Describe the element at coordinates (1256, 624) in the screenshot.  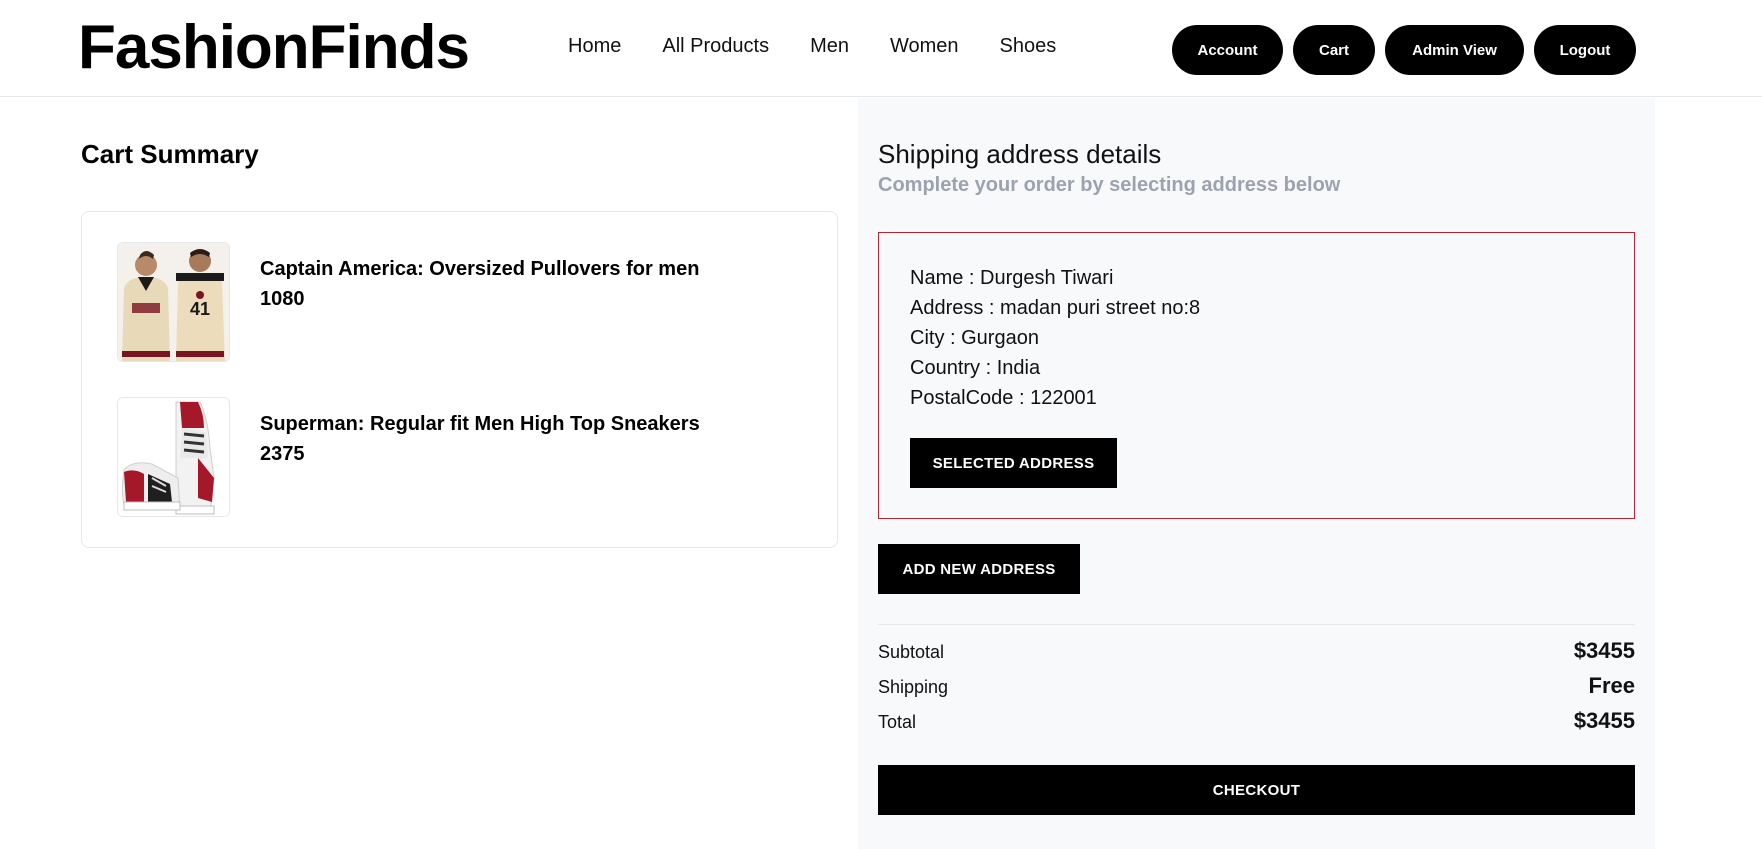
I see `summary-divider` at that location.